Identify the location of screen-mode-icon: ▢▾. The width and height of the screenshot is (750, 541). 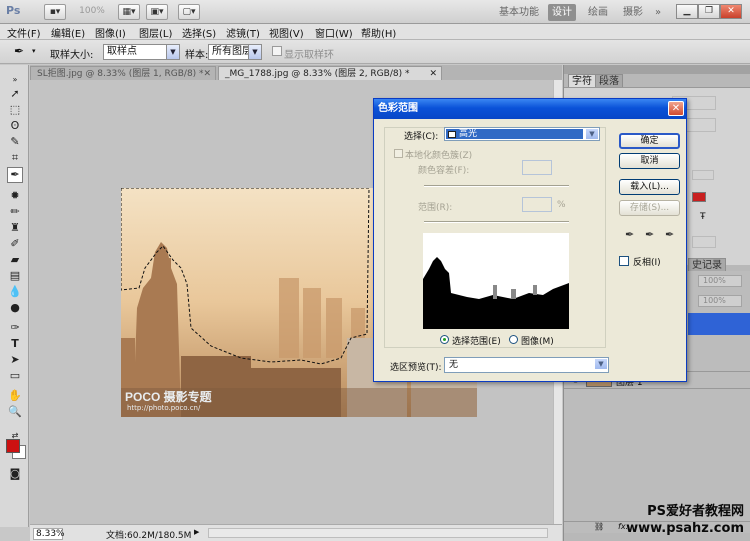
(189, 12).